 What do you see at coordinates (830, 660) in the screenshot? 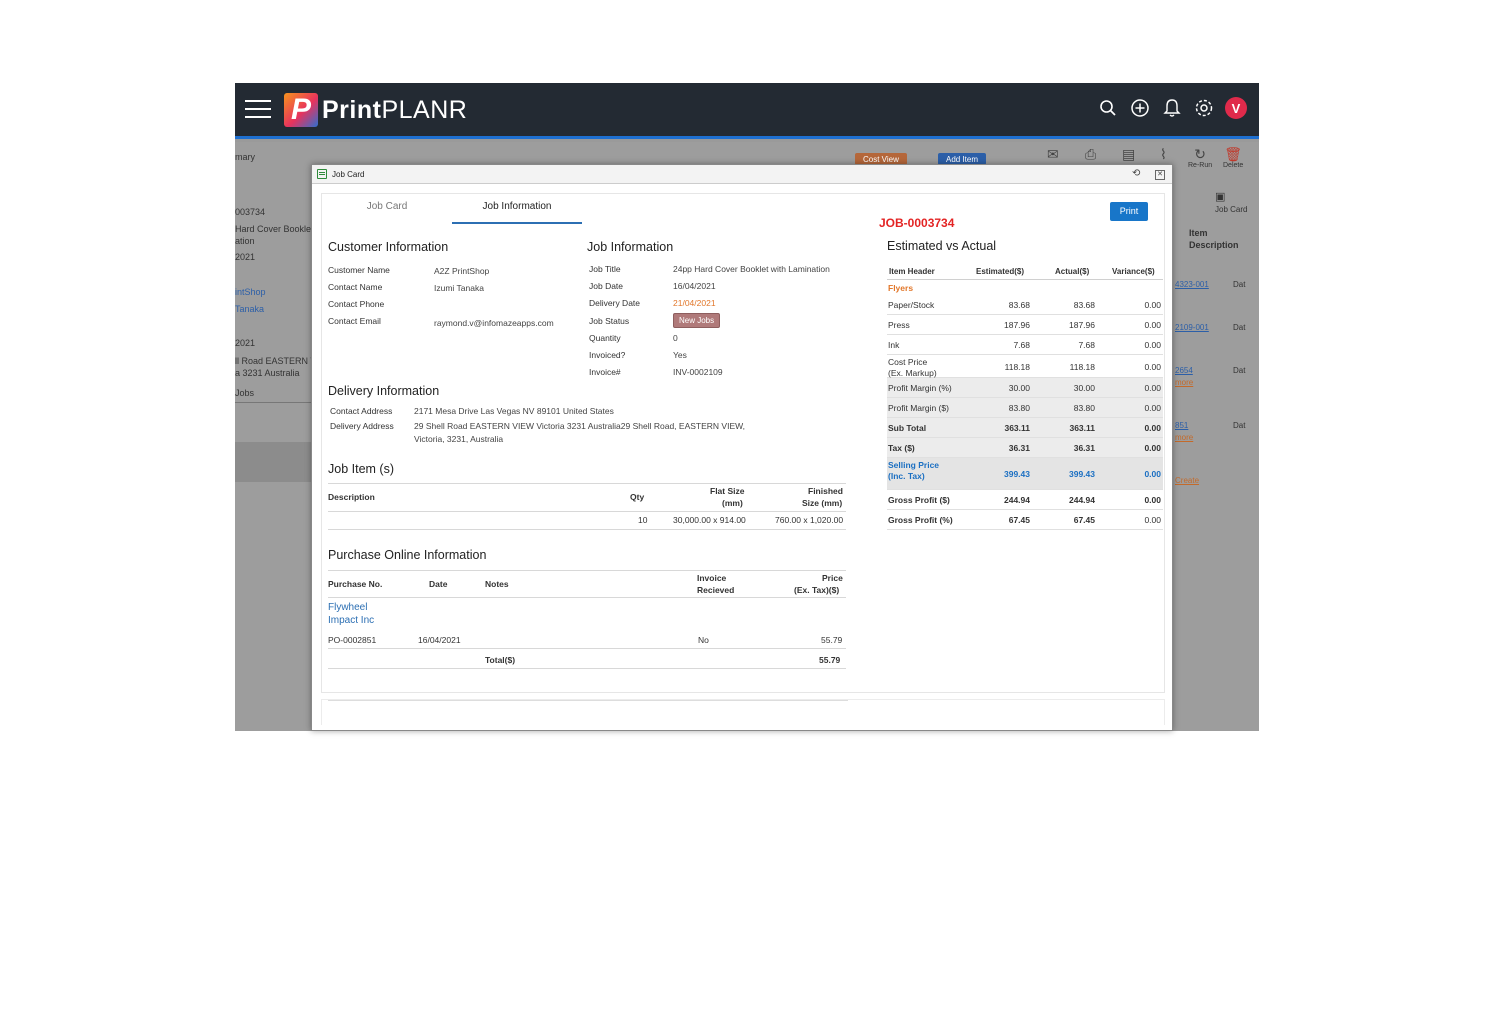
I see `total-value: 55.79` at bounding box center [830, 660].